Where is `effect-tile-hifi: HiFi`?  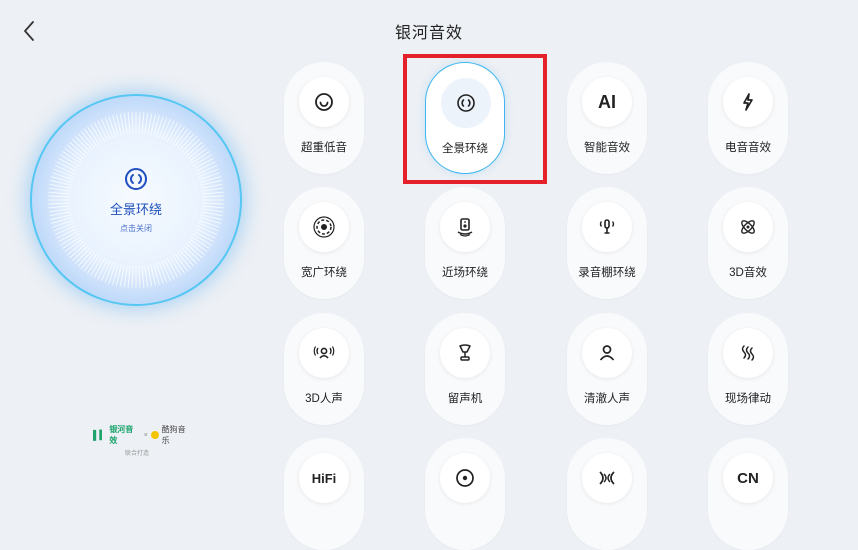 effect-tile-hifi: HiFi is located at coordinates (324, 494).